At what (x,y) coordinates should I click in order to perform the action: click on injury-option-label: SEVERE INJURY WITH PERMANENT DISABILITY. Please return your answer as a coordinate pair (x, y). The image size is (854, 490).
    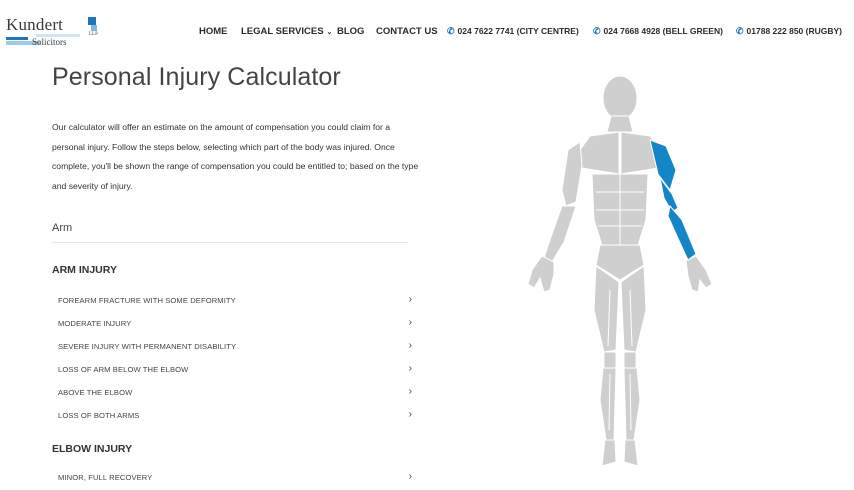
    Looking at the image, I should click on (147, 346).